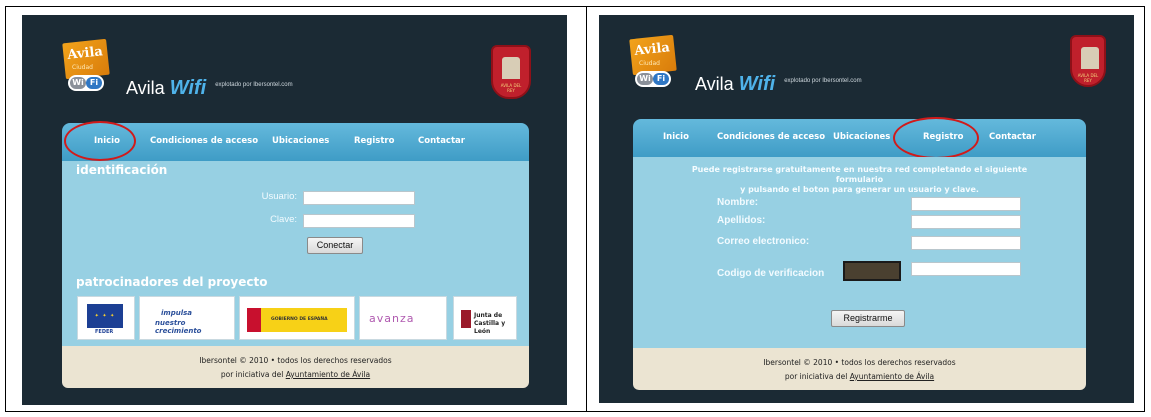 The width and height of the screenshot is (1151, 417). I want to click on highlight-circle-inicio, so click(100, 141).